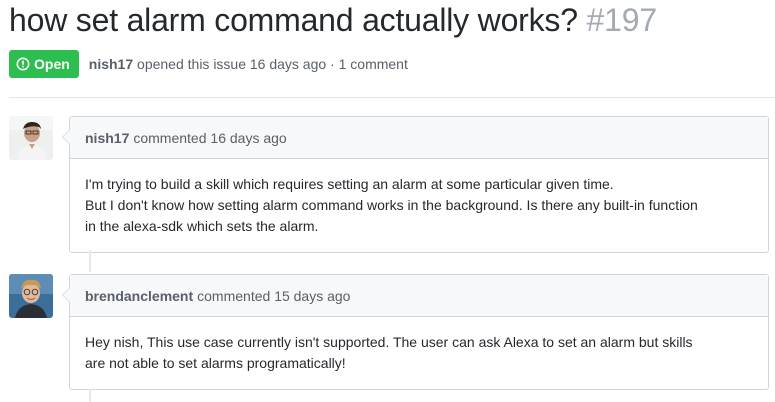  Describe the element at coordinates (312, 296) in the screenshot. I see `comment-time: 15 days ago` at that location.